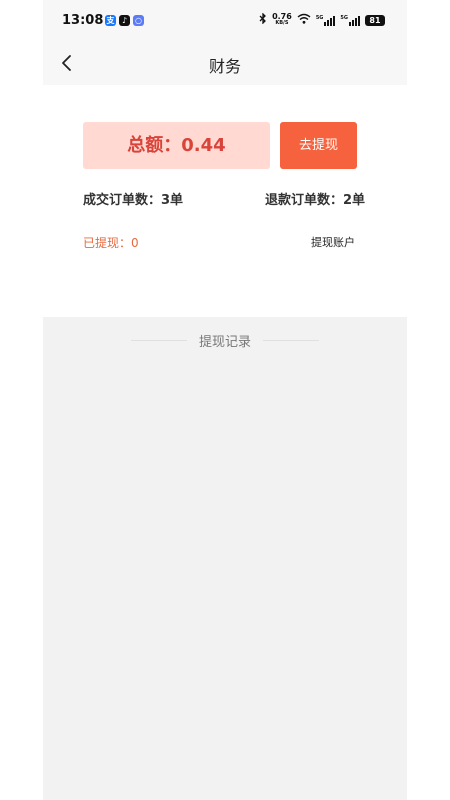 This screenshot has height=800, width=450. Describe the element at coordinates (304, 20) in the screenshot. I see `wifi-icon` at that location.